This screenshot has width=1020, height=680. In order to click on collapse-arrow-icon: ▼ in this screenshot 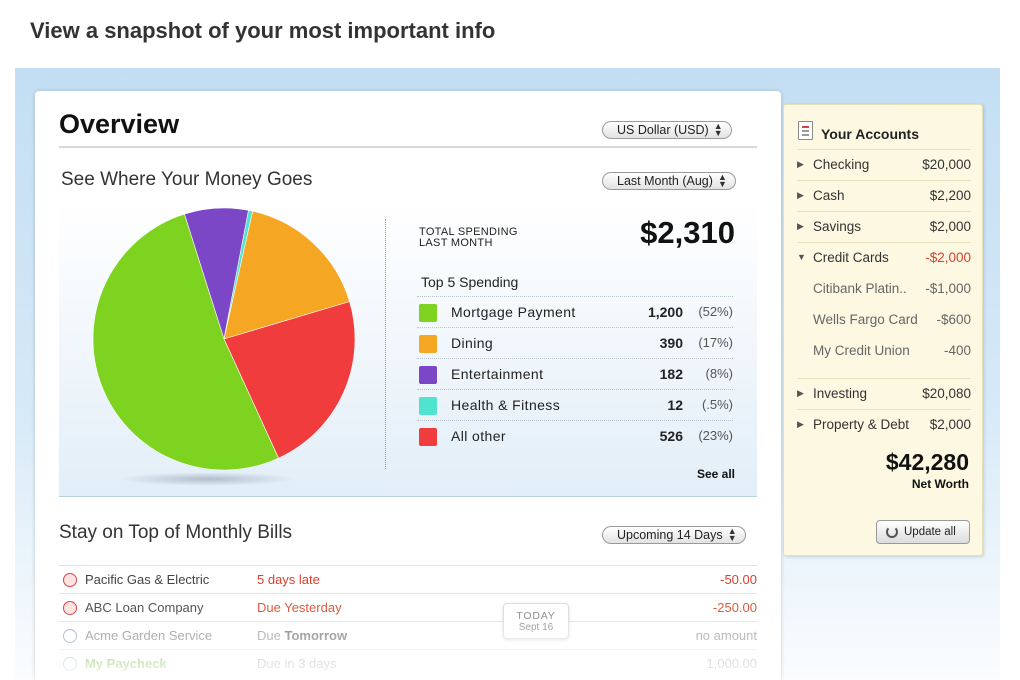, I will do `click(801, 257)`.